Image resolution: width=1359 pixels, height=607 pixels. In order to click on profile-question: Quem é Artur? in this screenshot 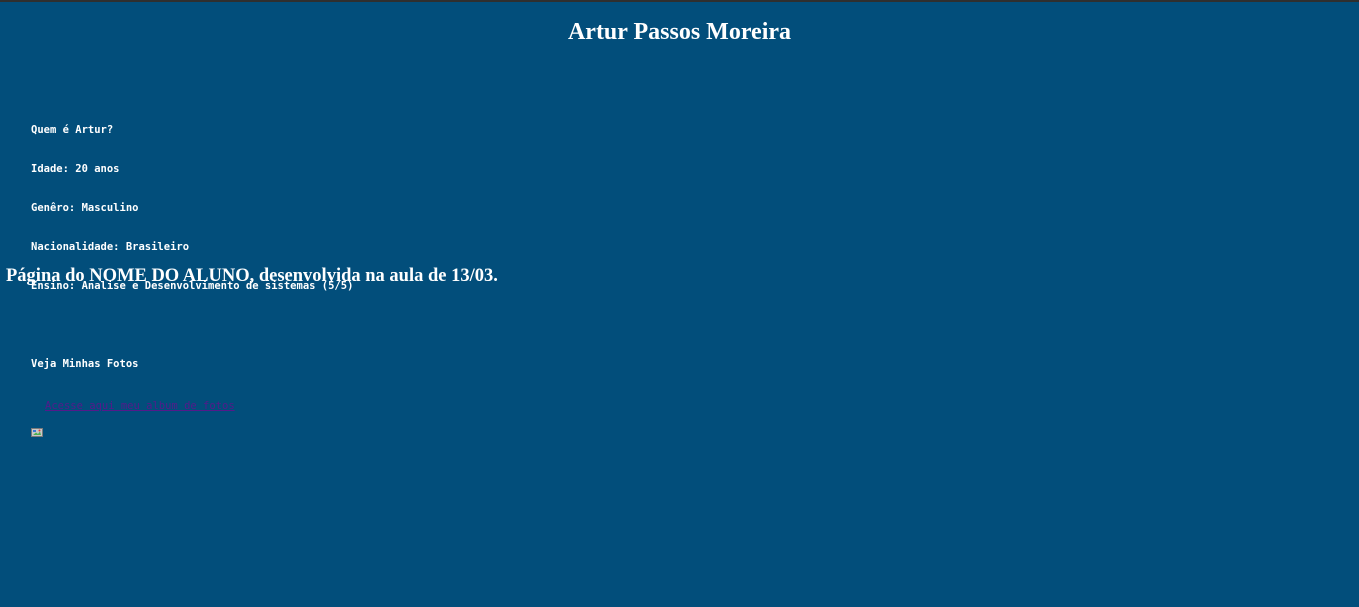, I will do `click(72, 130)`.